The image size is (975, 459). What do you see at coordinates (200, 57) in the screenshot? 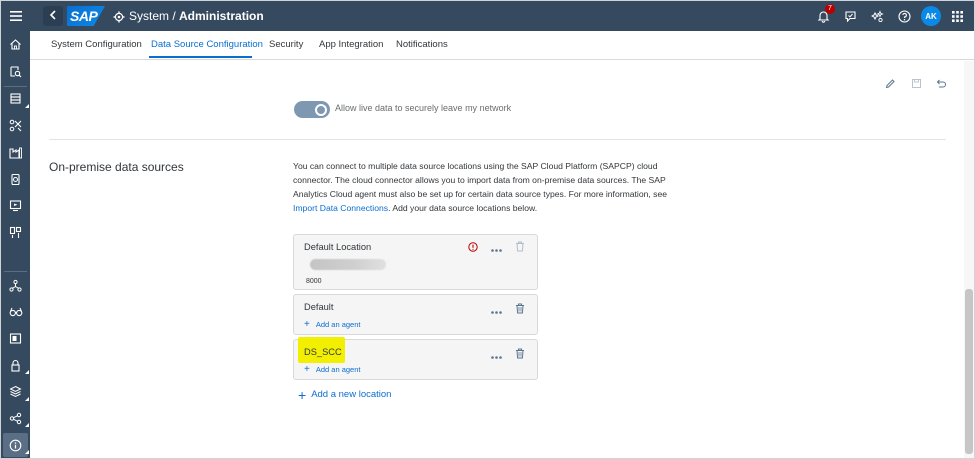
I see `active-tab-indicator` at bounding box center [200, 57].